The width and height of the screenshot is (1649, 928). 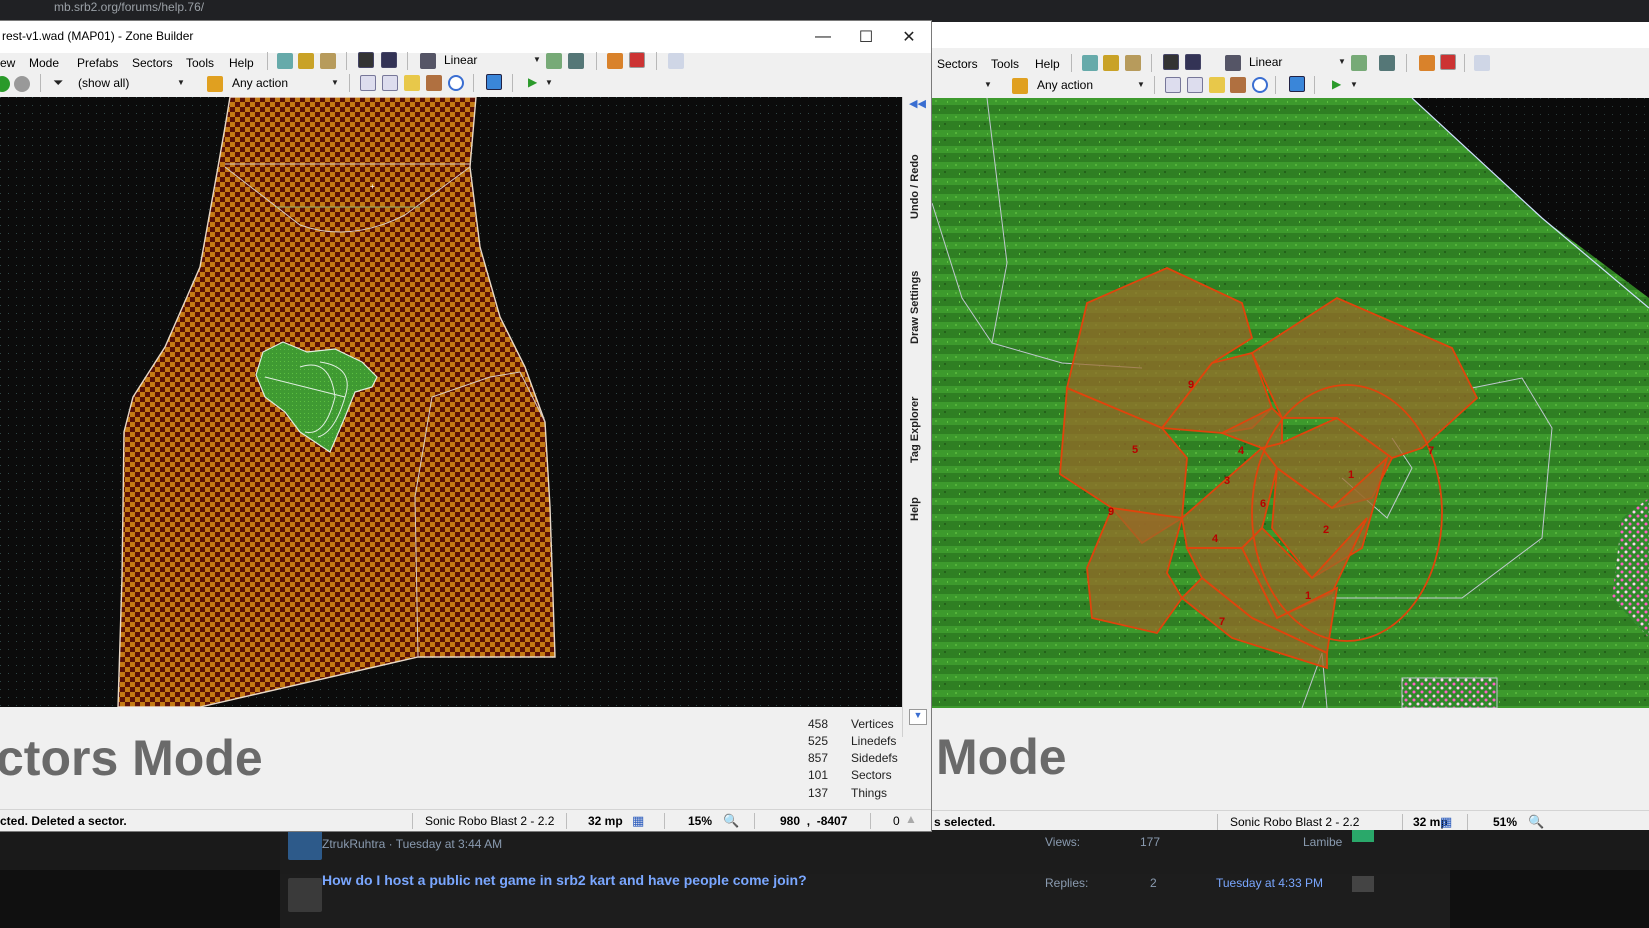 What do you see at coordinates (1290, 64) in the screenshot?
I see `right-menubar: Sectors Tools Help` at bounding box center [1290, 64].